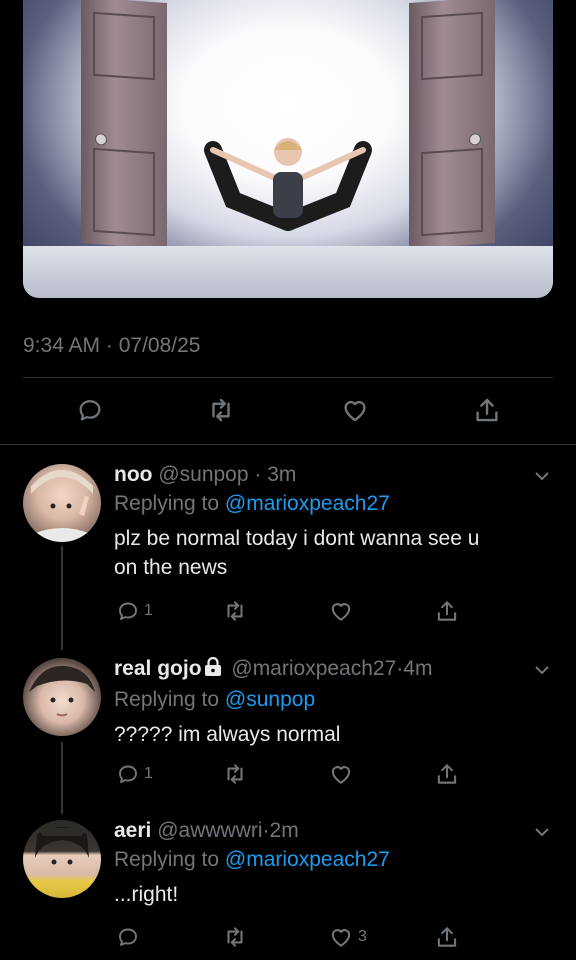  What do you see at coordinates (335, 894) in the screenshot?
I see `reply-text: ...right!` at bounding box center [335, 894].